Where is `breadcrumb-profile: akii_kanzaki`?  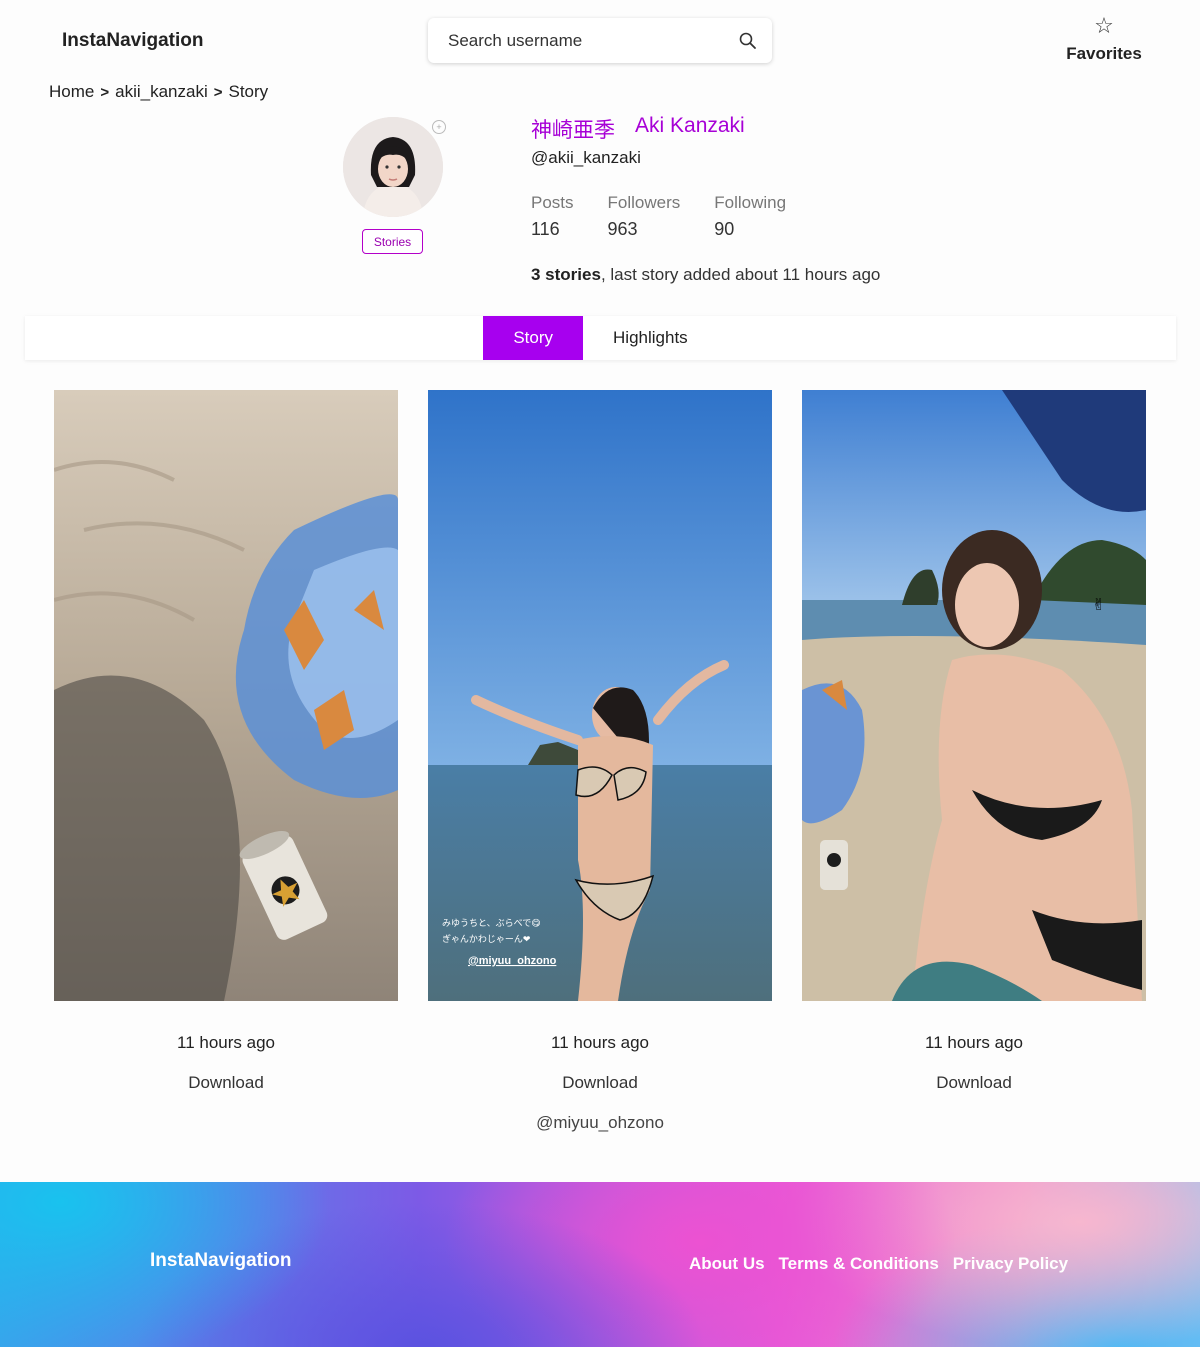
breadcrumb-profile: akii_kanzaki is located at coordinates (161, 92).